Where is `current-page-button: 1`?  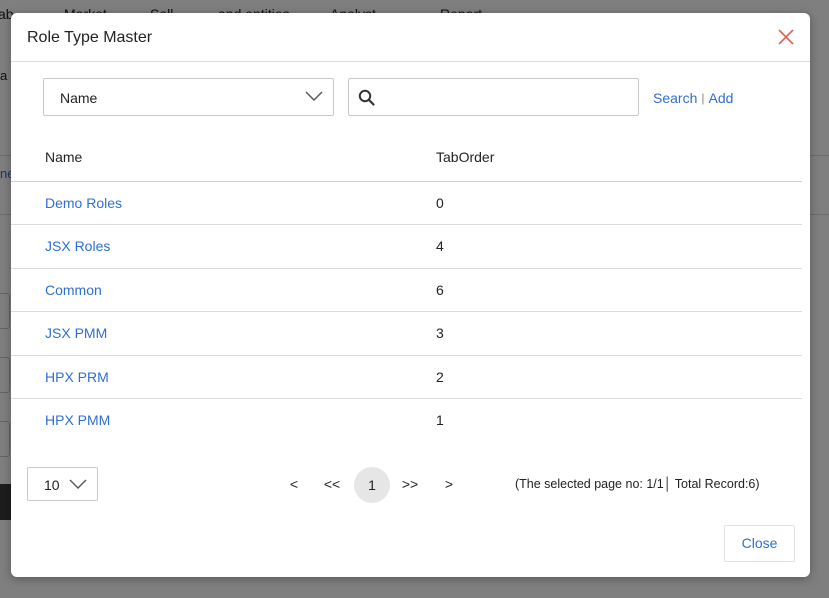 current-page-button: 1 is located at coordinates (372, 485).